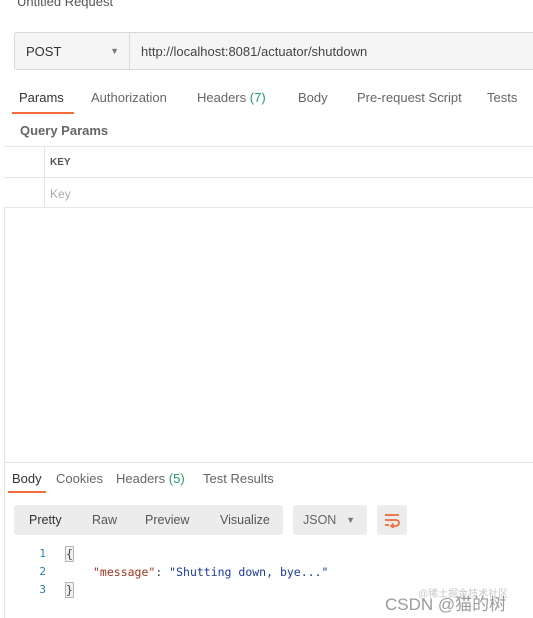 This screenshot has width=533, height=618. Describe the element at coordinates (313, 97) in the screenshot. I see `tab-body: Body` at that location.